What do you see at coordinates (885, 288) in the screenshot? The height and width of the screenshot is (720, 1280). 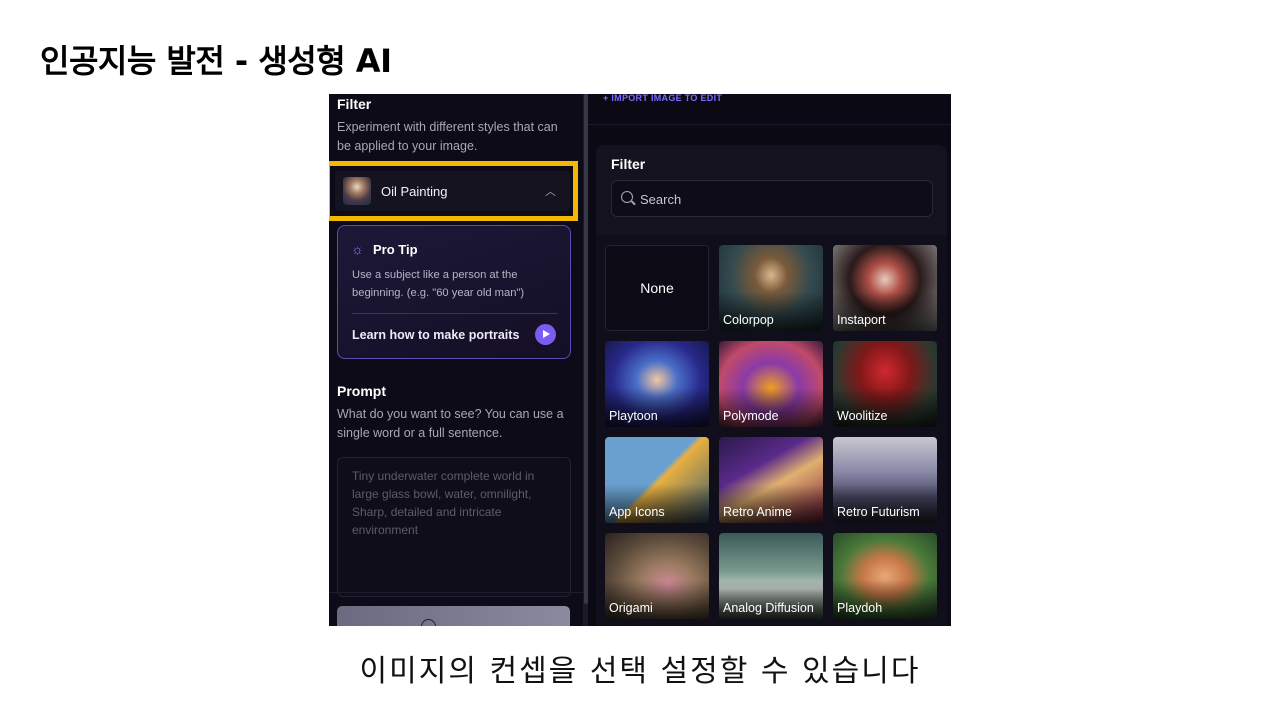 I see `filter-tile-instaport: Instaport` at bounding box center [885, 288].